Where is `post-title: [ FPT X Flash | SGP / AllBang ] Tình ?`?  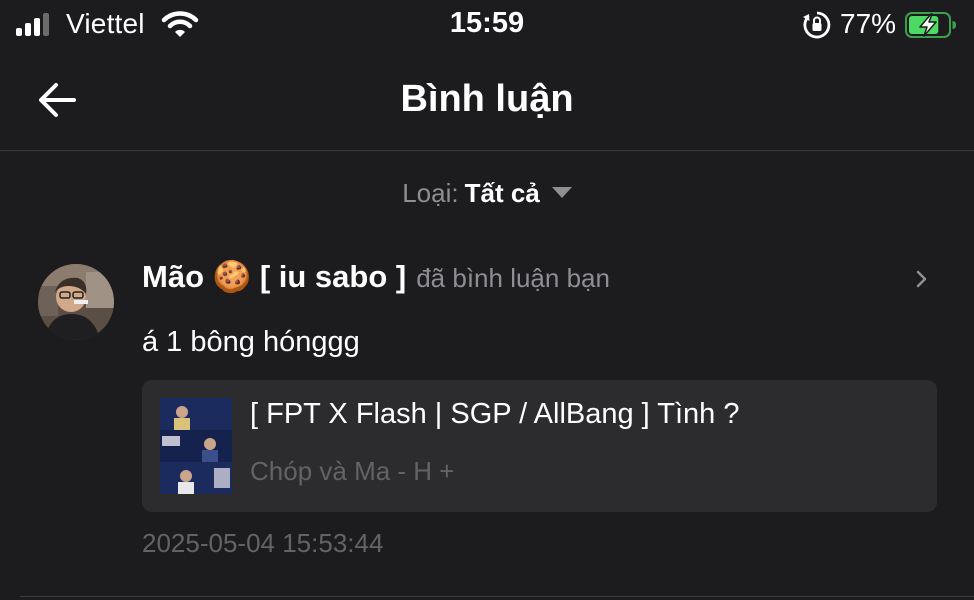 post-title: [ FPT X Flash | SGP / AllBang ] Tình ? is located at coordinates (495, 414).